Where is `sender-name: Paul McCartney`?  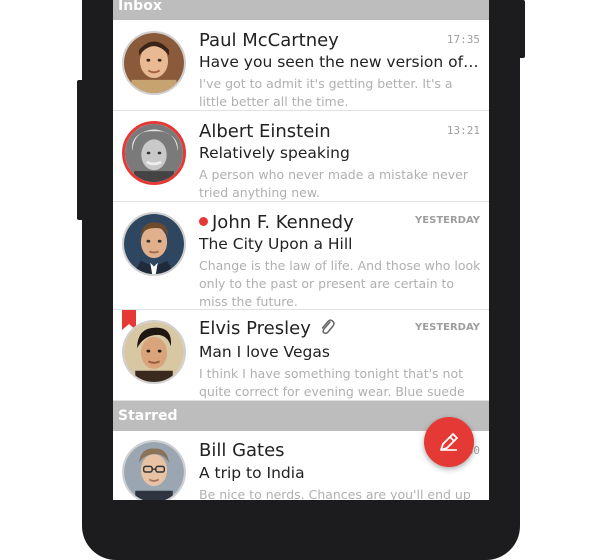 sender-name: Paul McCartney is located at coordinates (269, 40).